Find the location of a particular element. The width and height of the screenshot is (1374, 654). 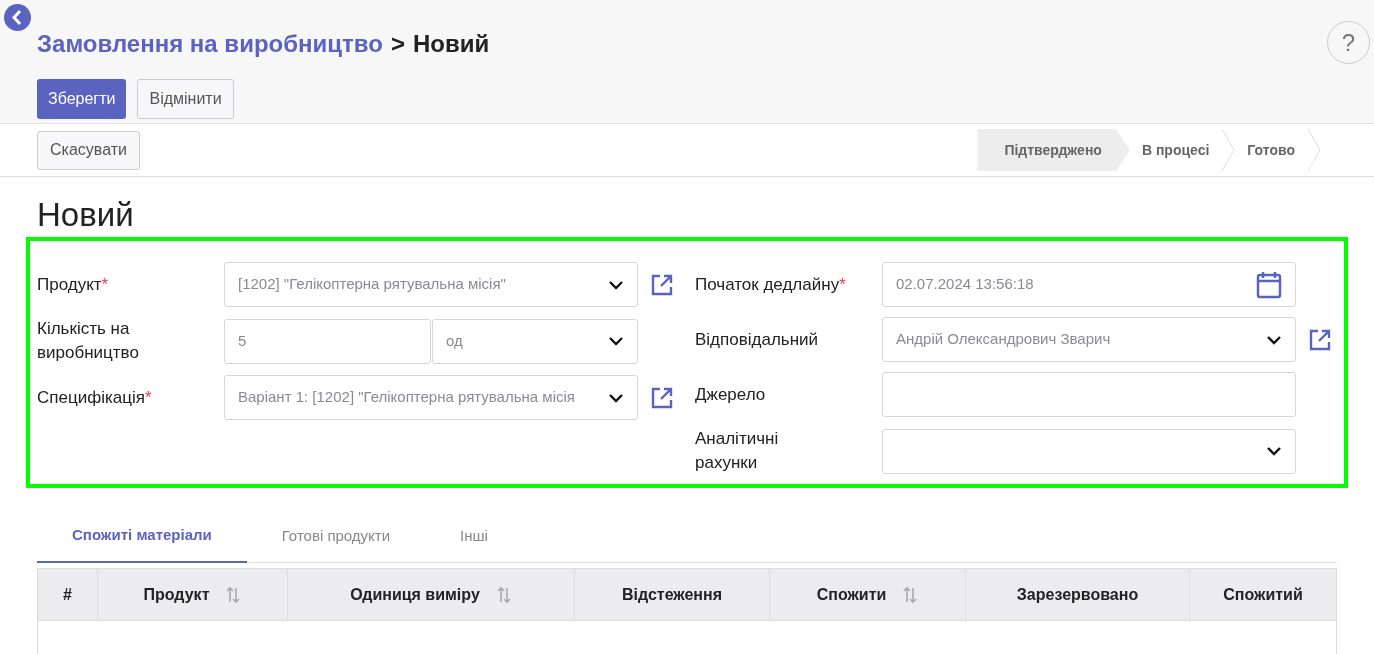

field-label: Аналітичні рахунки is located at coordinates (737, 450).